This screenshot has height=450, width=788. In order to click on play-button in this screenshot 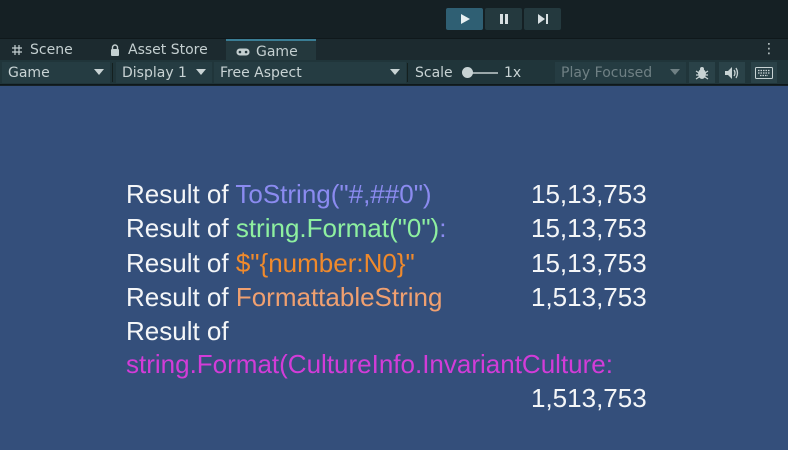, I will do `click(464, 19)`.